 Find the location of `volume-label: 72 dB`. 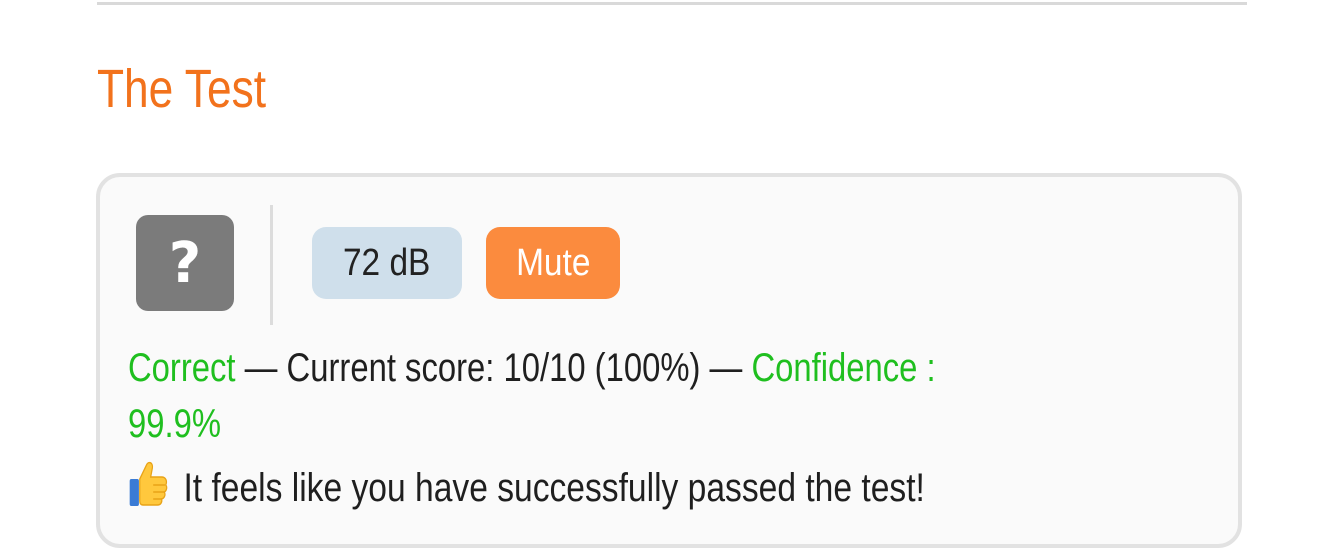

volume-label: 72 dB is located at coordinates (387, 262).